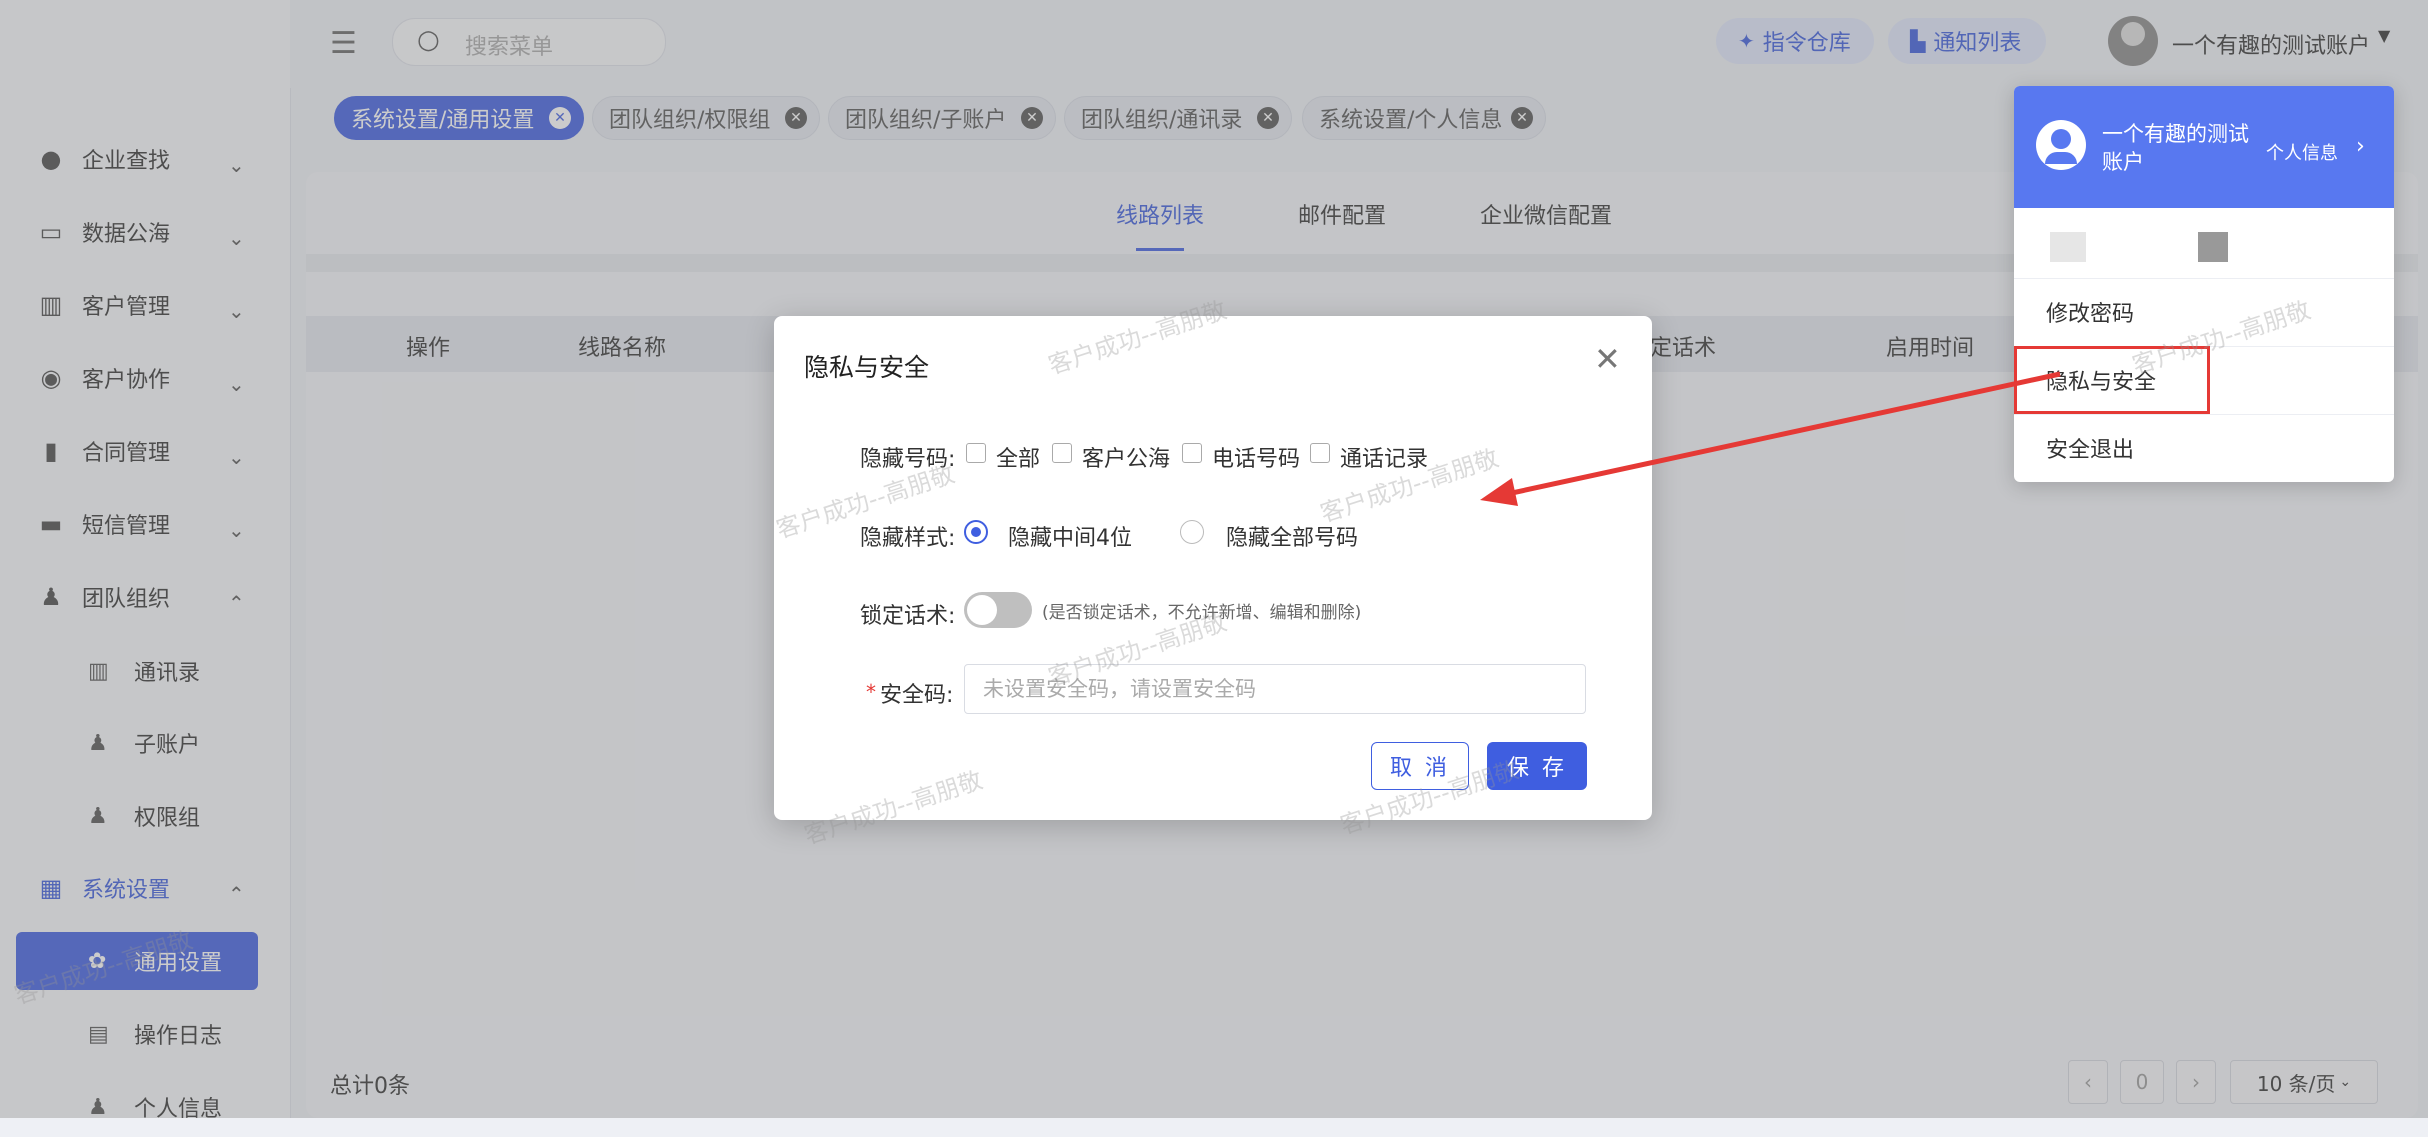 The width and height of the screenshot is (2428, 1137). What do you see at coordinates (976, 453) in the screenshot?
I see `checkbox-all` at bounding box center [976, 453].